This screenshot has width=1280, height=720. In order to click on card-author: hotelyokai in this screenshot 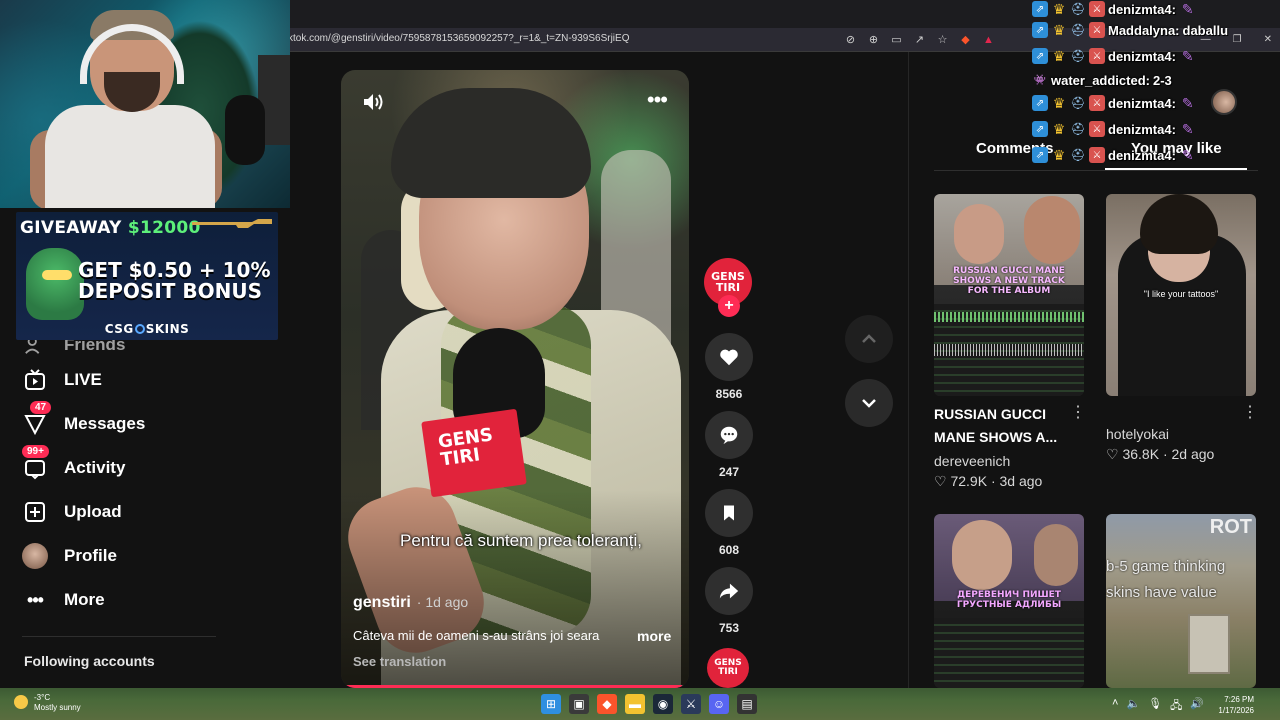, I will do `click(1137, 434)`.